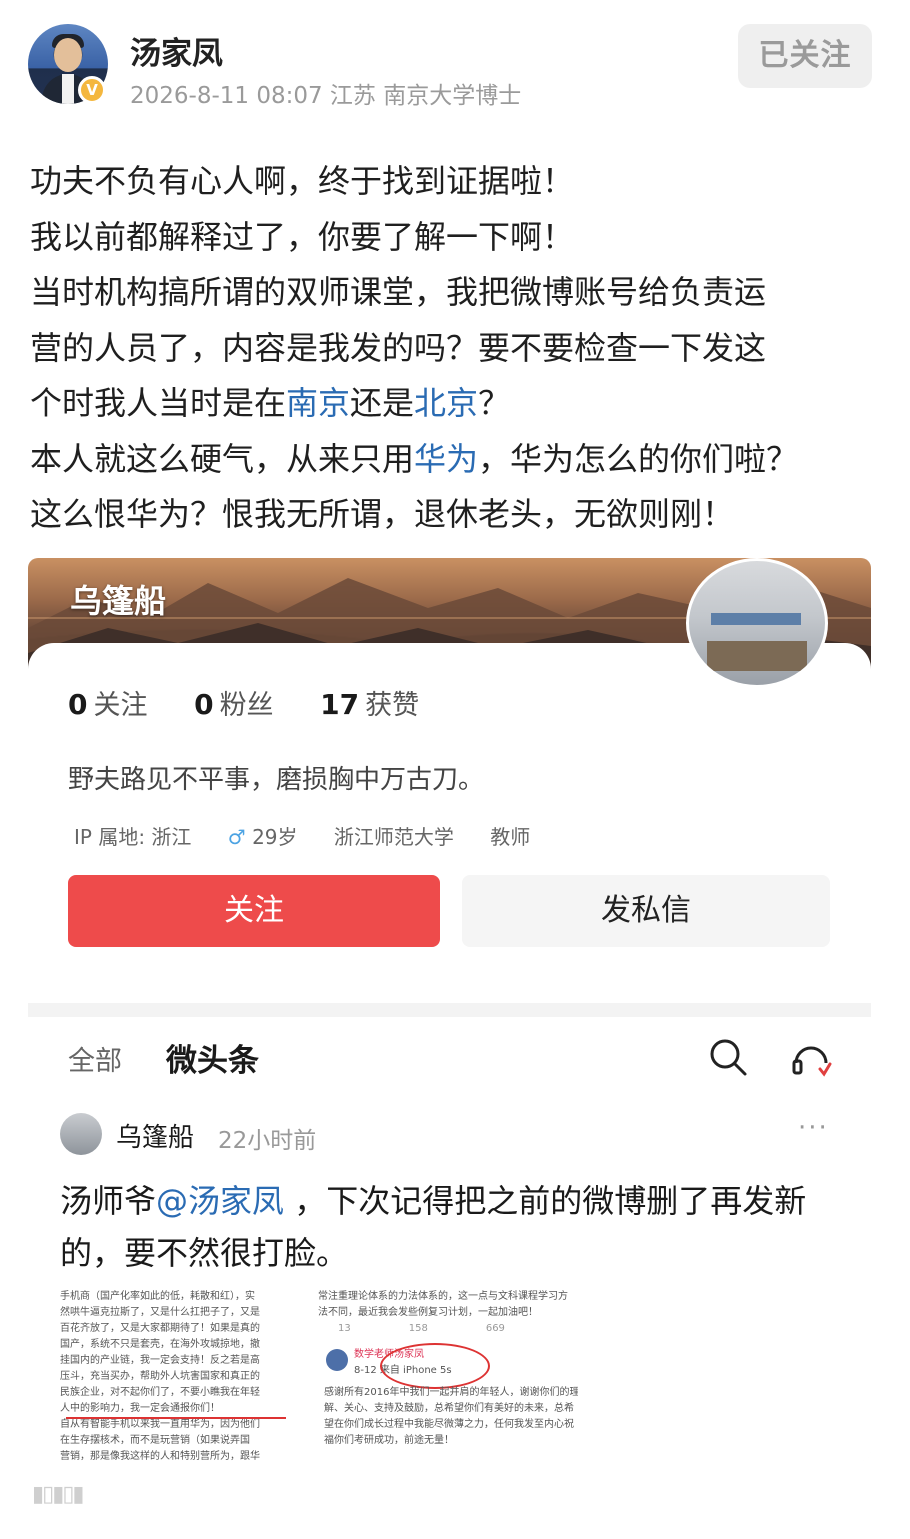  Describe the element at coordinates (344, 1328) in the screenshot. I see `repost-count: 13` at that location.